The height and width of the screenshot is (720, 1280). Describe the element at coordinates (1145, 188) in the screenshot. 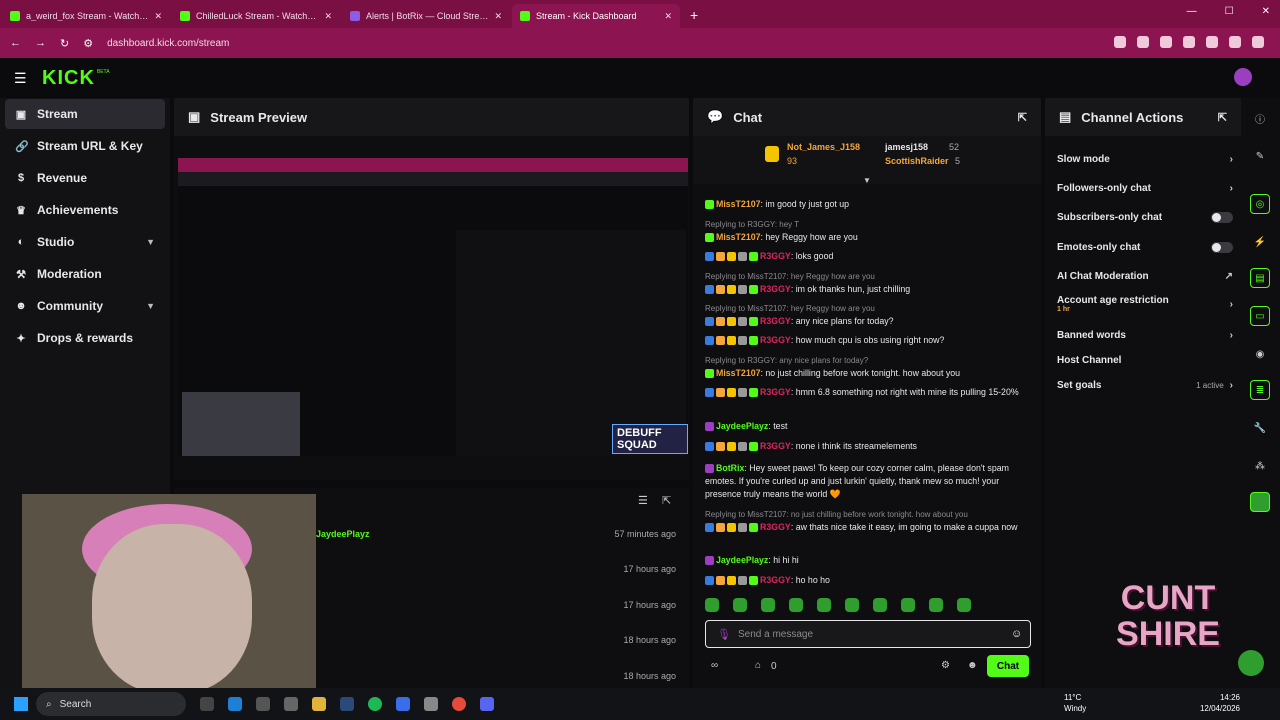

I see `channel-action-item: Followers-only chat ›` at that location.